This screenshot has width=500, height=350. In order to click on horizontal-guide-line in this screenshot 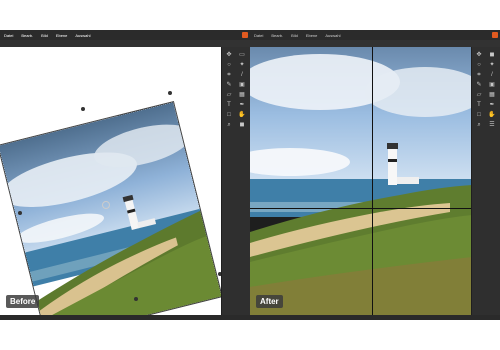, I will do `click(361, 208)`.